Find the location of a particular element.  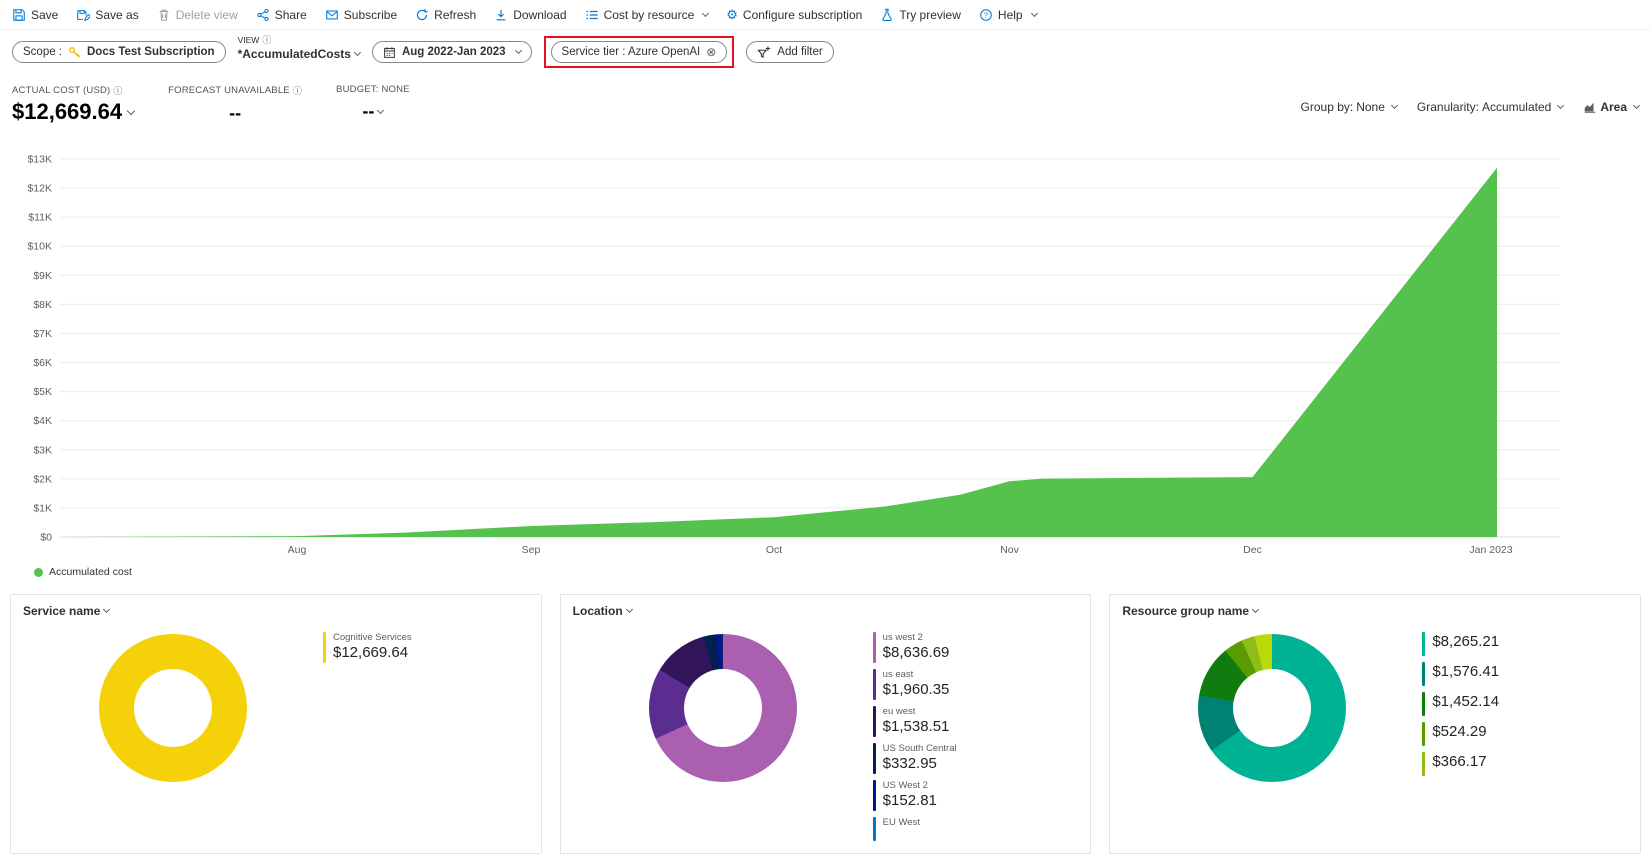

svg-text: $6K is located at coordinates (42, 363).